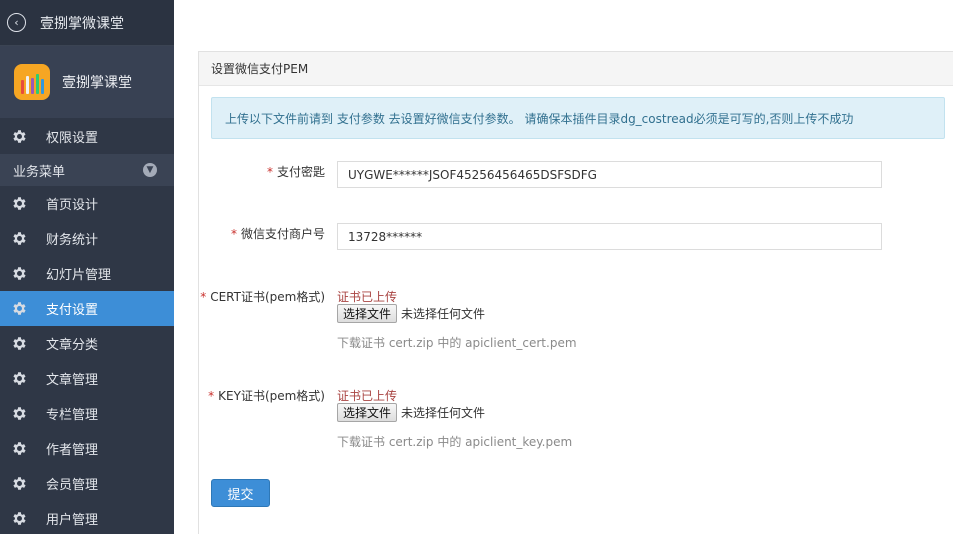 The height and width of the screenshot is (534, 953). Describe the element at coordinates (455, 442) in the screenshot. I see `key-help-text: 下载证书 cert.zip 中的 apiclient_key.pem` at that location.